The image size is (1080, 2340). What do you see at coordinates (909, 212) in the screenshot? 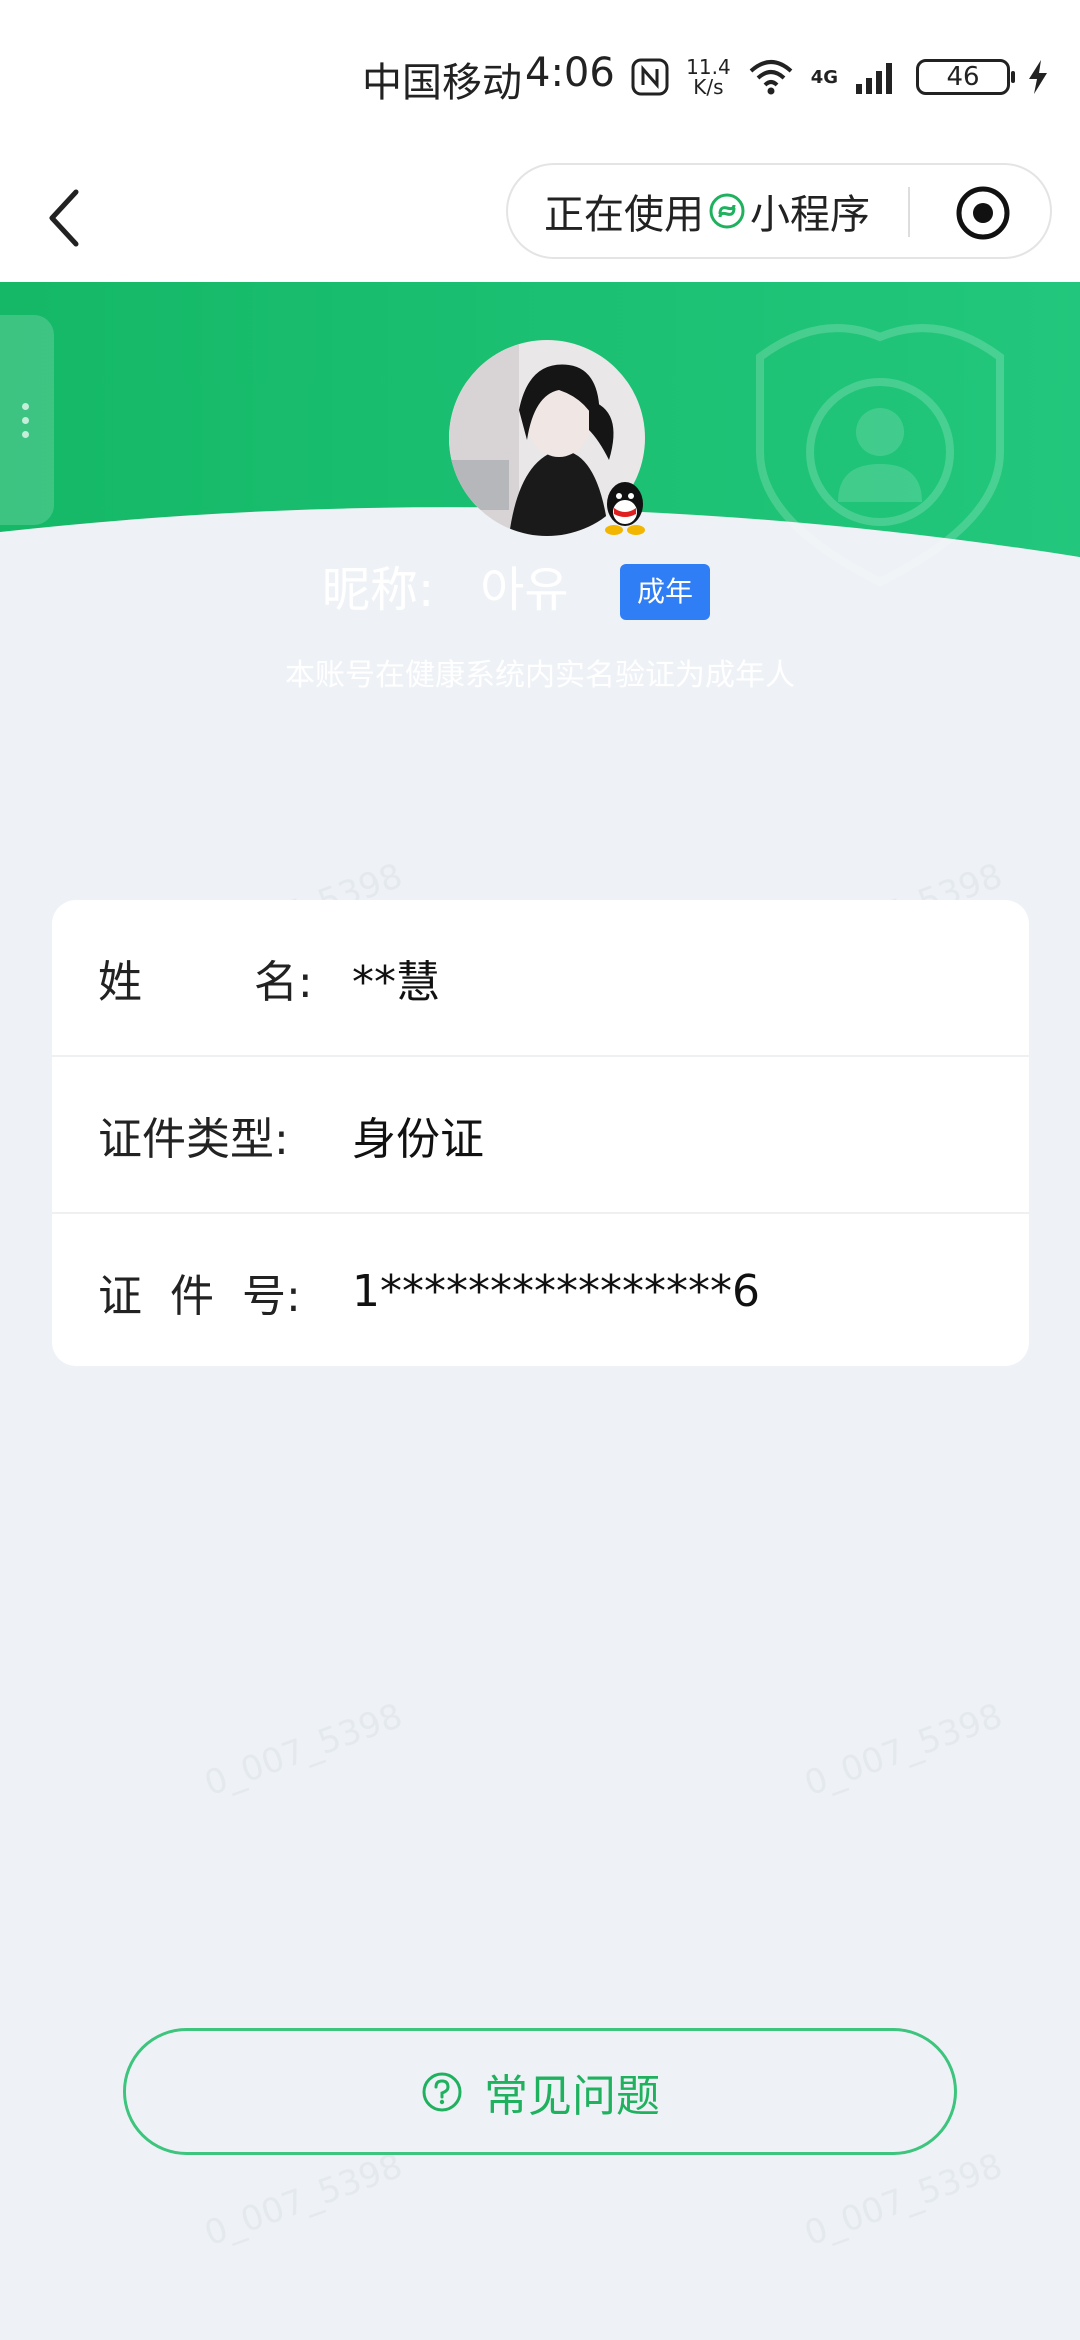
I see `capsule-divider` at bounding box center [909, 212].